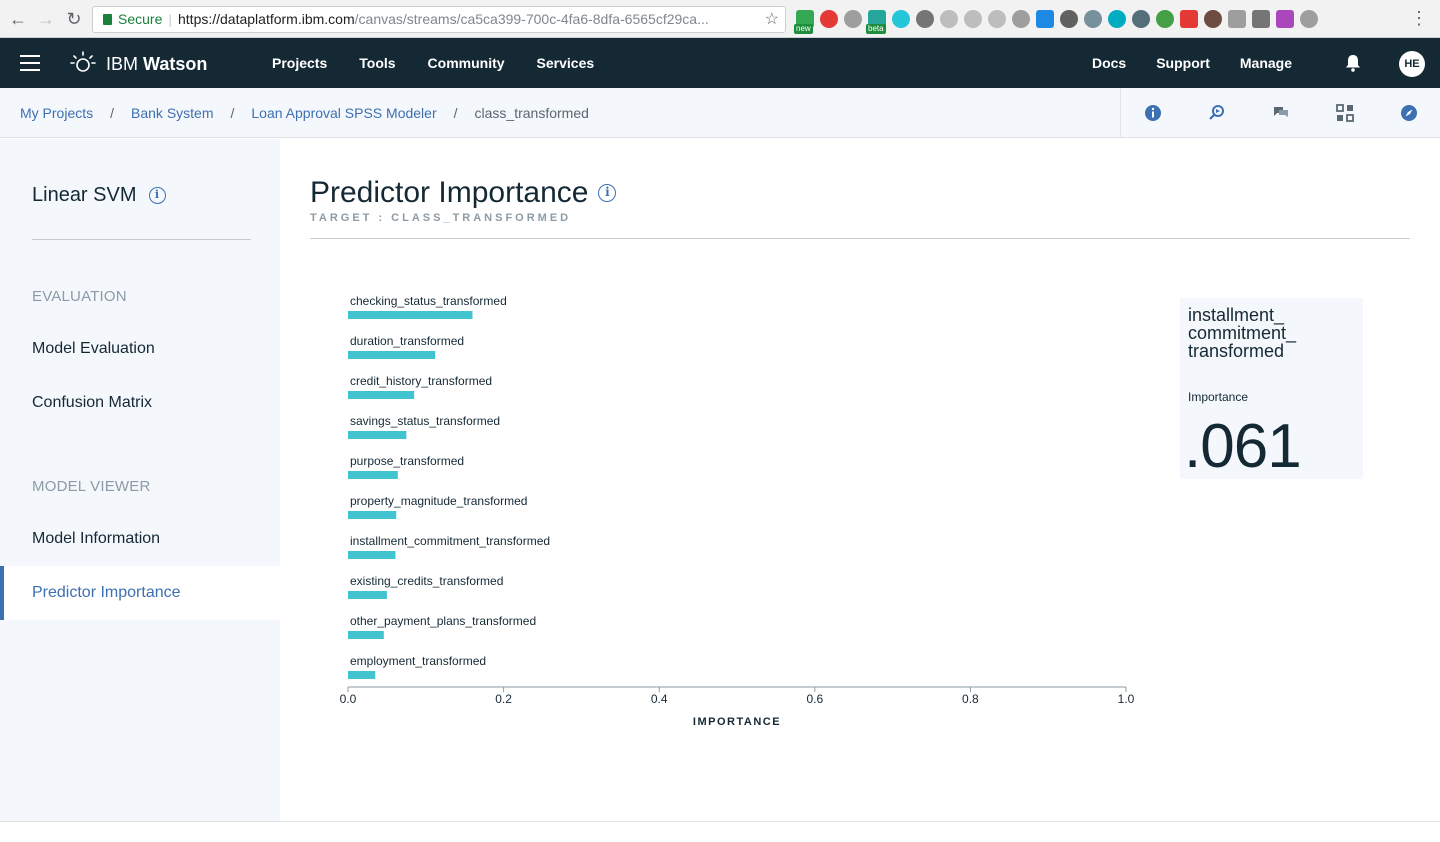 This screenshot has height=842, width=1440. Describe the element at coordinates (803, 29) in the screenshot. I see `extension-badge: new` at that location.